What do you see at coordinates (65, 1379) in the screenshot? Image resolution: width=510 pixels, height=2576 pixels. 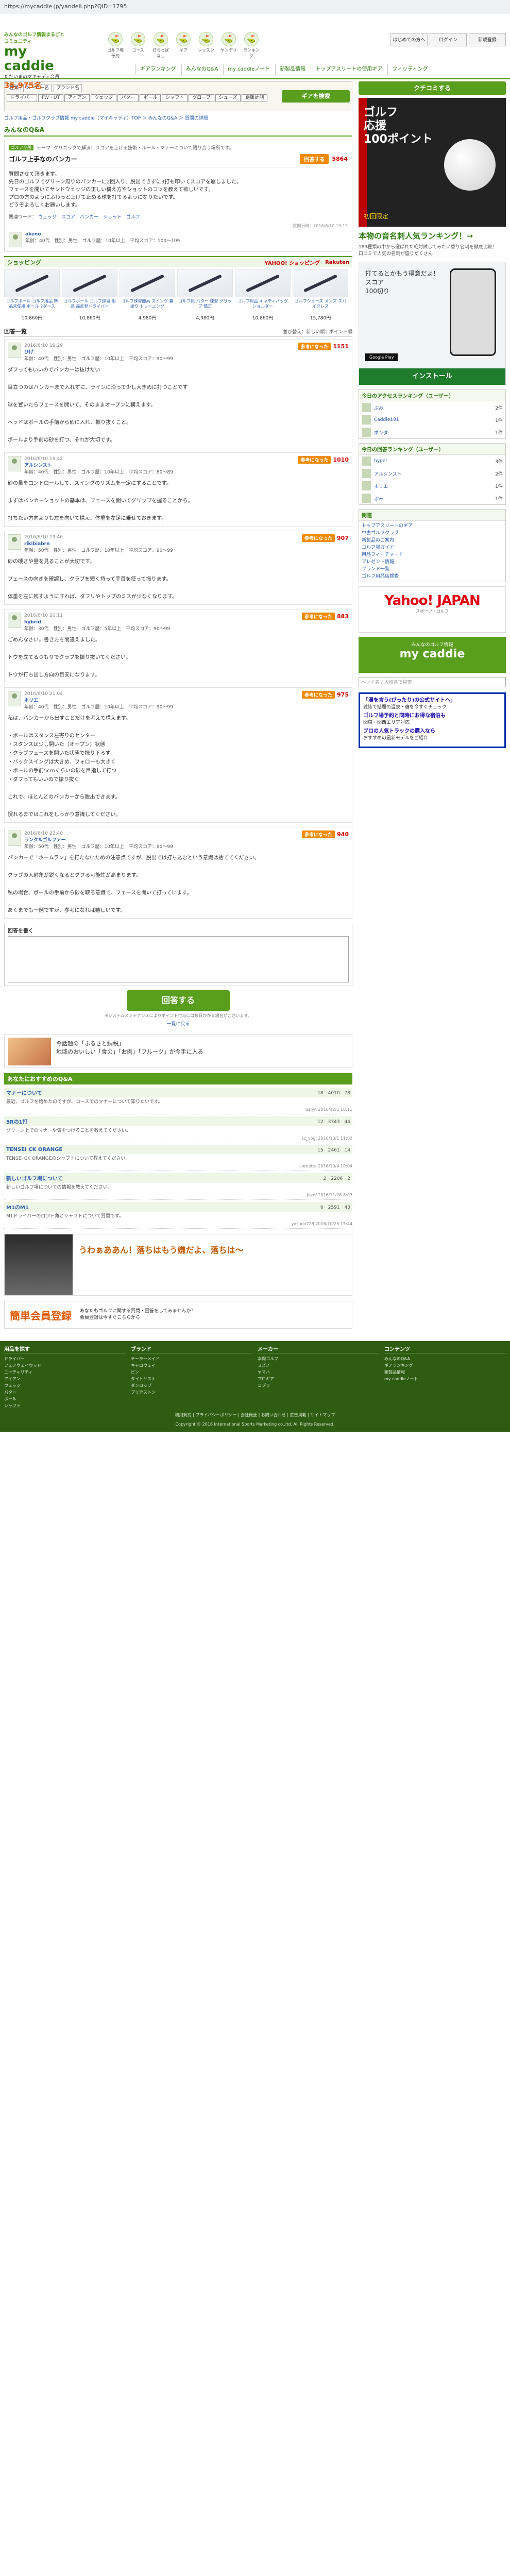 I see `footer-link: アイアン` at bounding box center [65, 1379].